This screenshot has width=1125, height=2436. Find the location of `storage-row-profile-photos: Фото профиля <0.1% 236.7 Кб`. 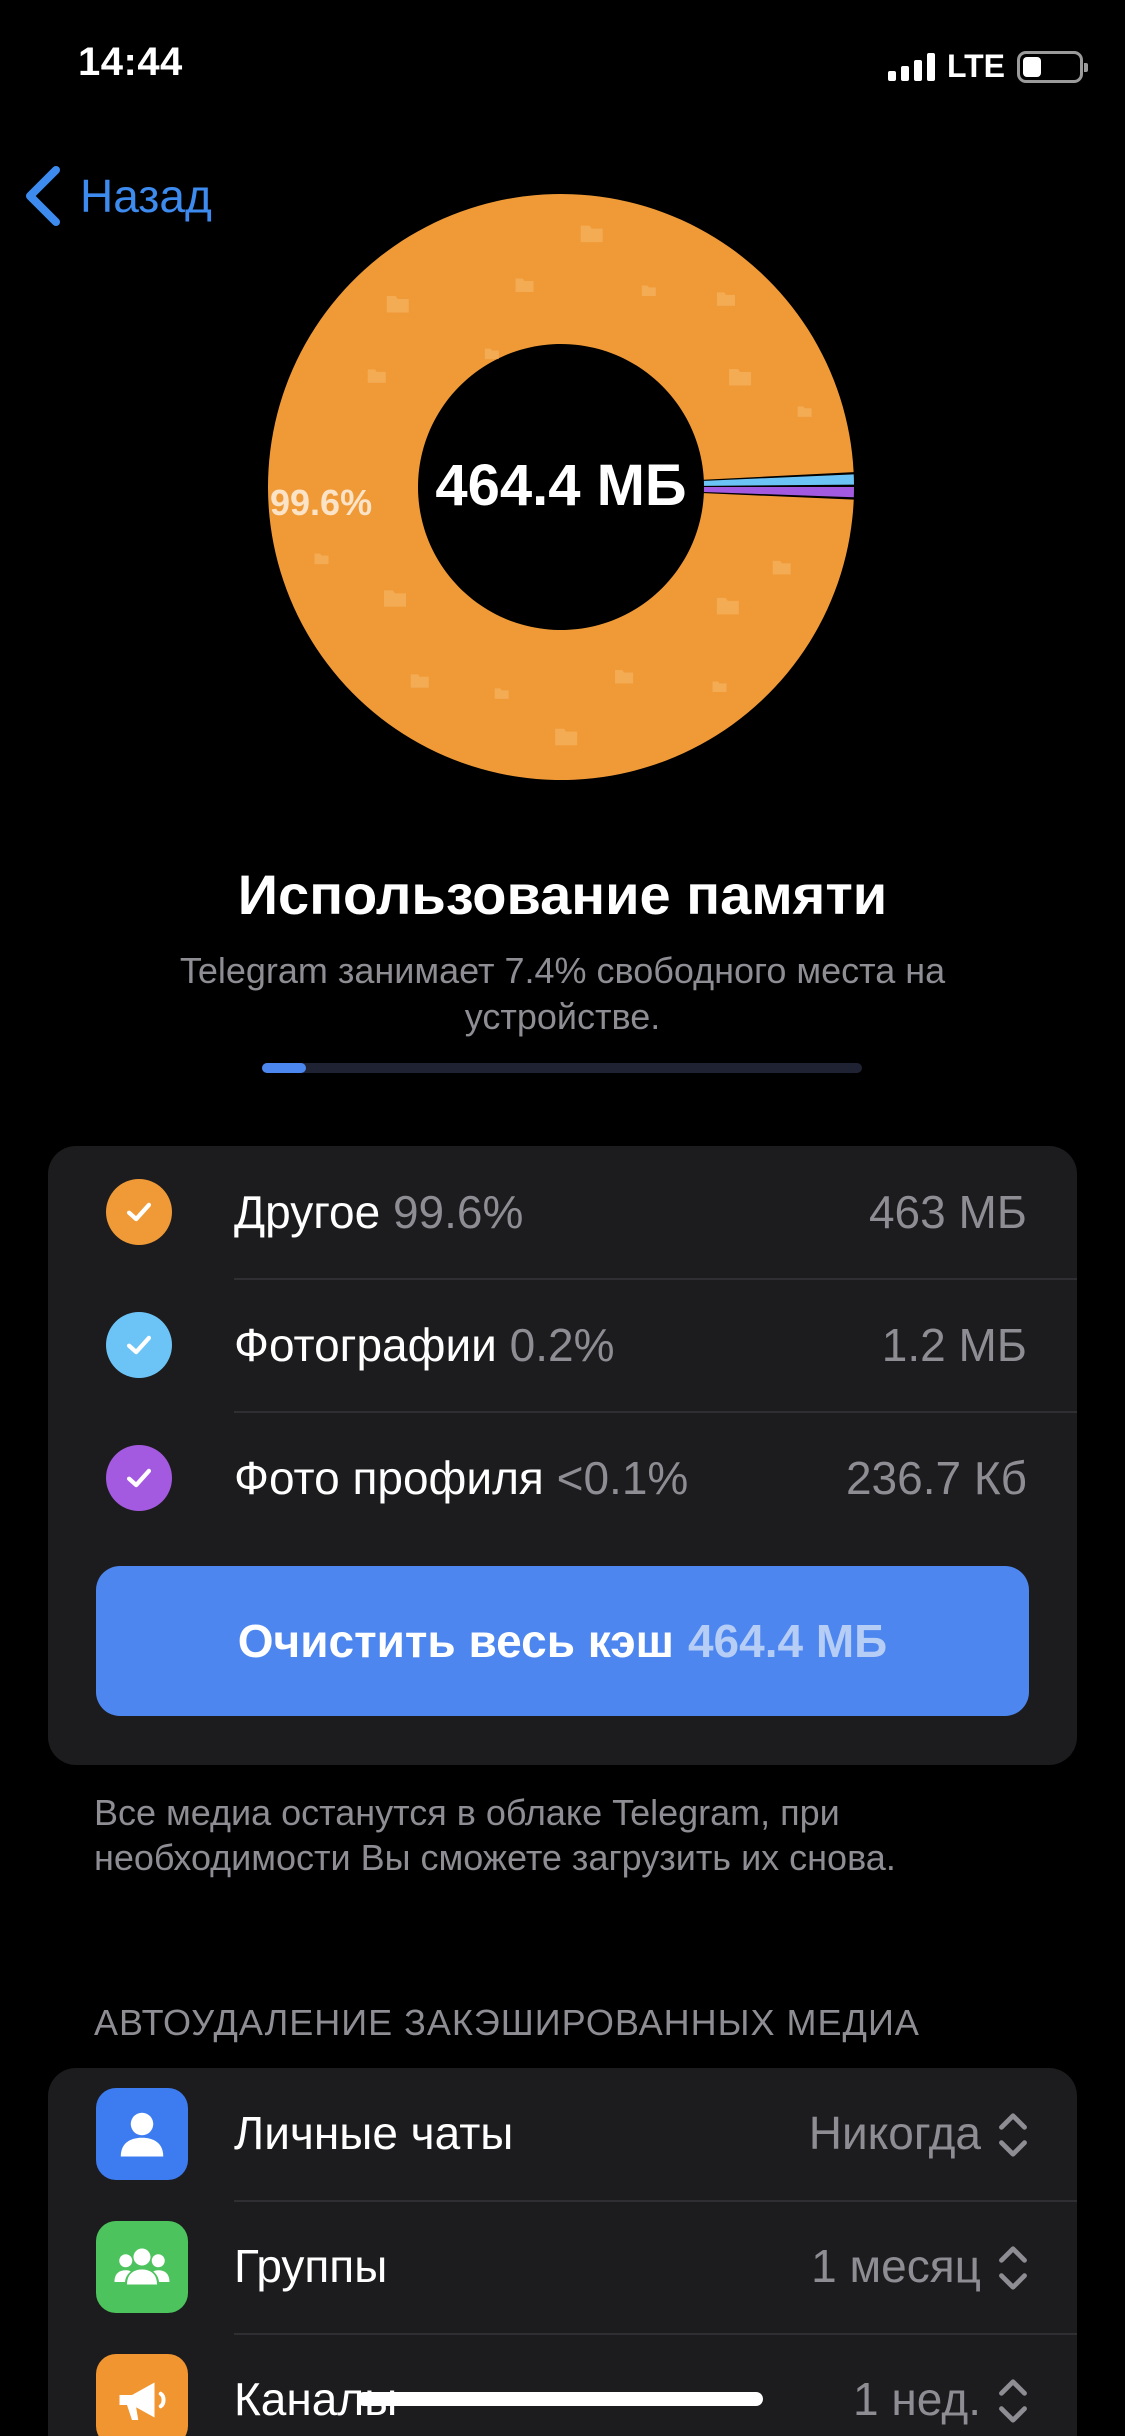

storage-row-profile-photos: Фото профиля <0.1% 236.7 Кб is located at coordinates (562, 1478).